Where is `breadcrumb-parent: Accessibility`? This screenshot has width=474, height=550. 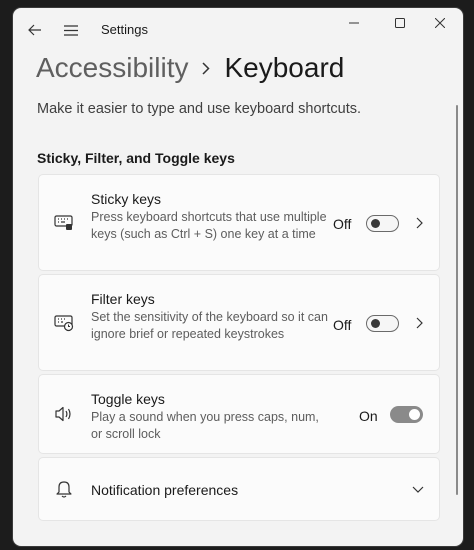
breadcrumb-parent: Accessibility is located at coordinates (112, 68).